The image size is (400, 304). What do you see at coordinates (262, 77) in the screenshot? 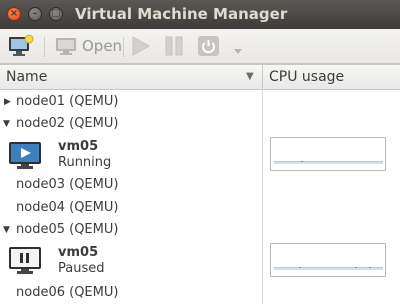
I see `header-divider` at bounding box center [262, 77].